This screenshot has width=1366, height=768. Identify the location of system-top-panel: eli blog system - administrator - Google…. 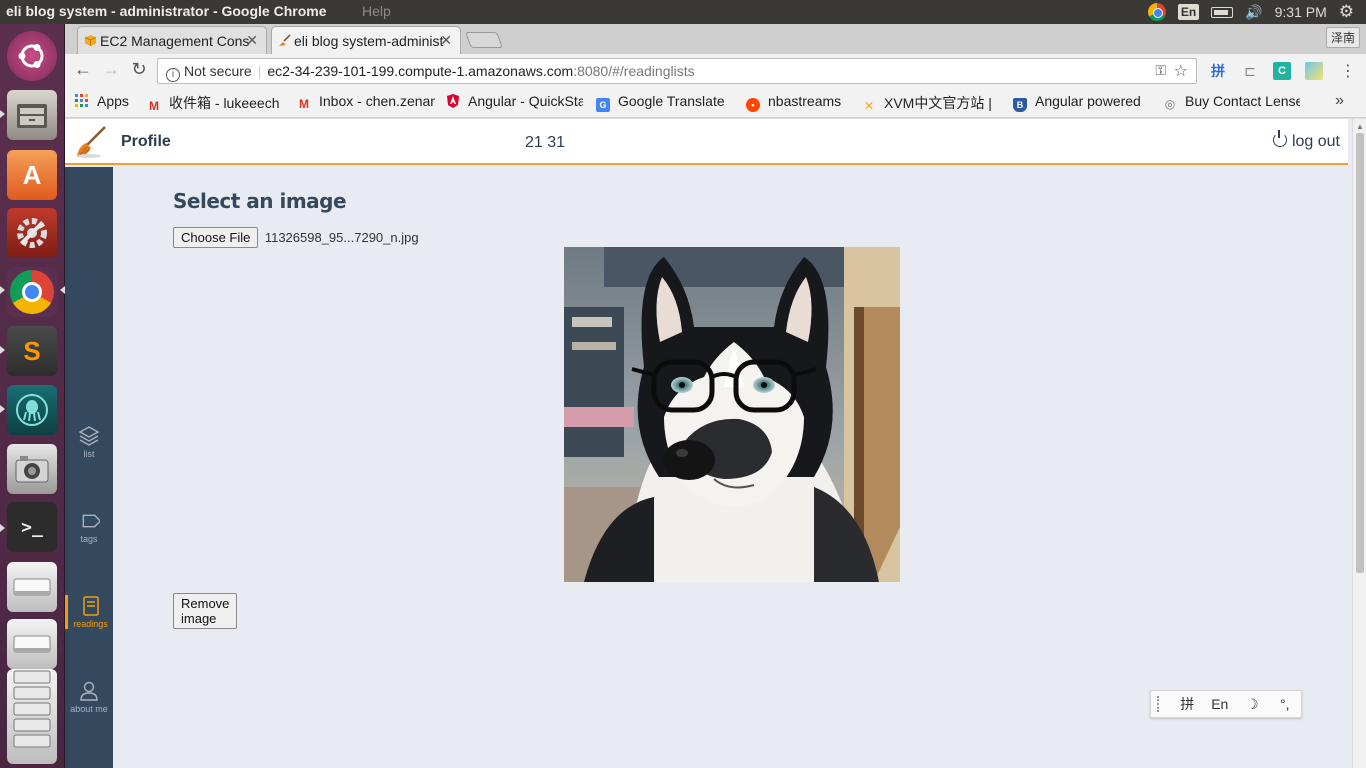
(683, 12).